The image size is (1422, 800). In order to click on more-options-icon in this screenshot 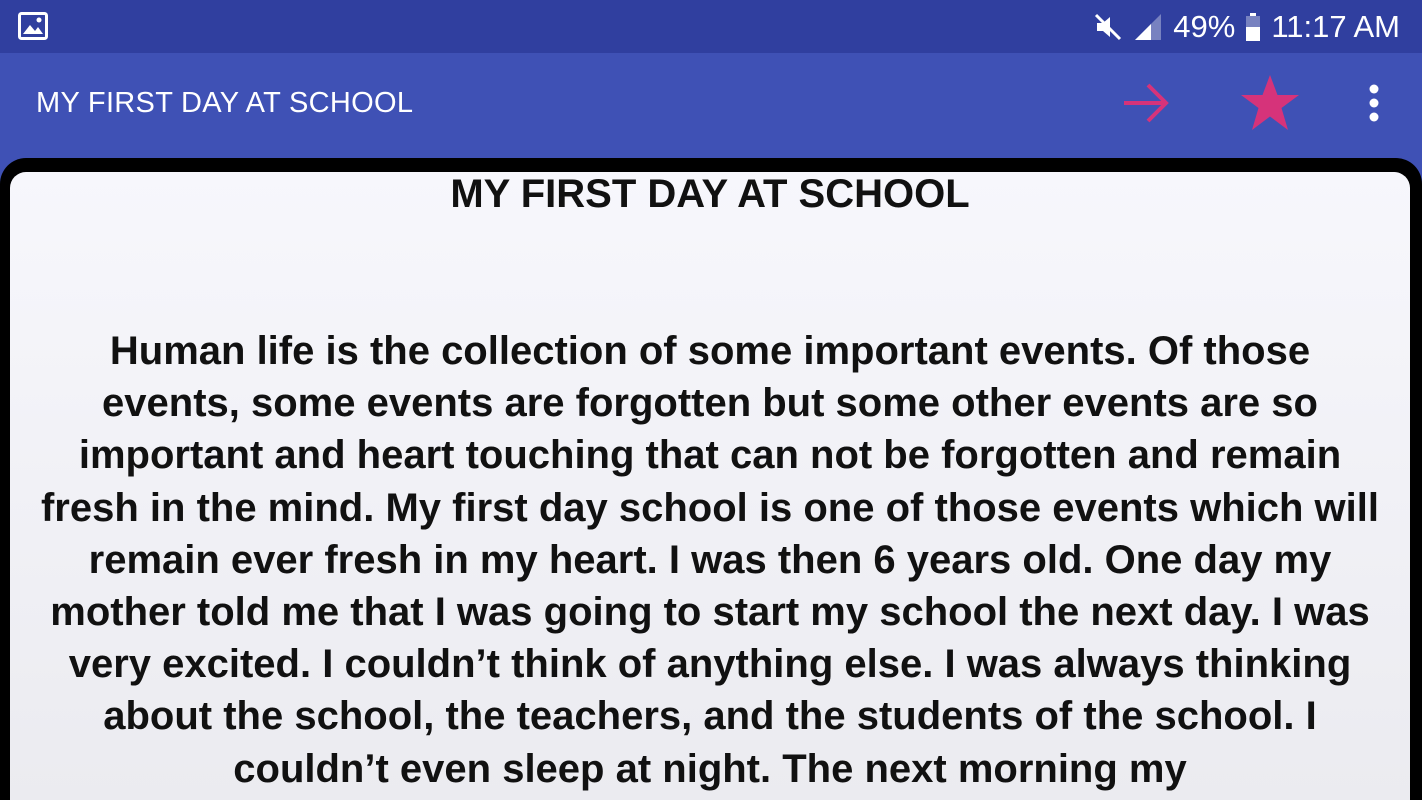, I will do `click(1374, 105)`.